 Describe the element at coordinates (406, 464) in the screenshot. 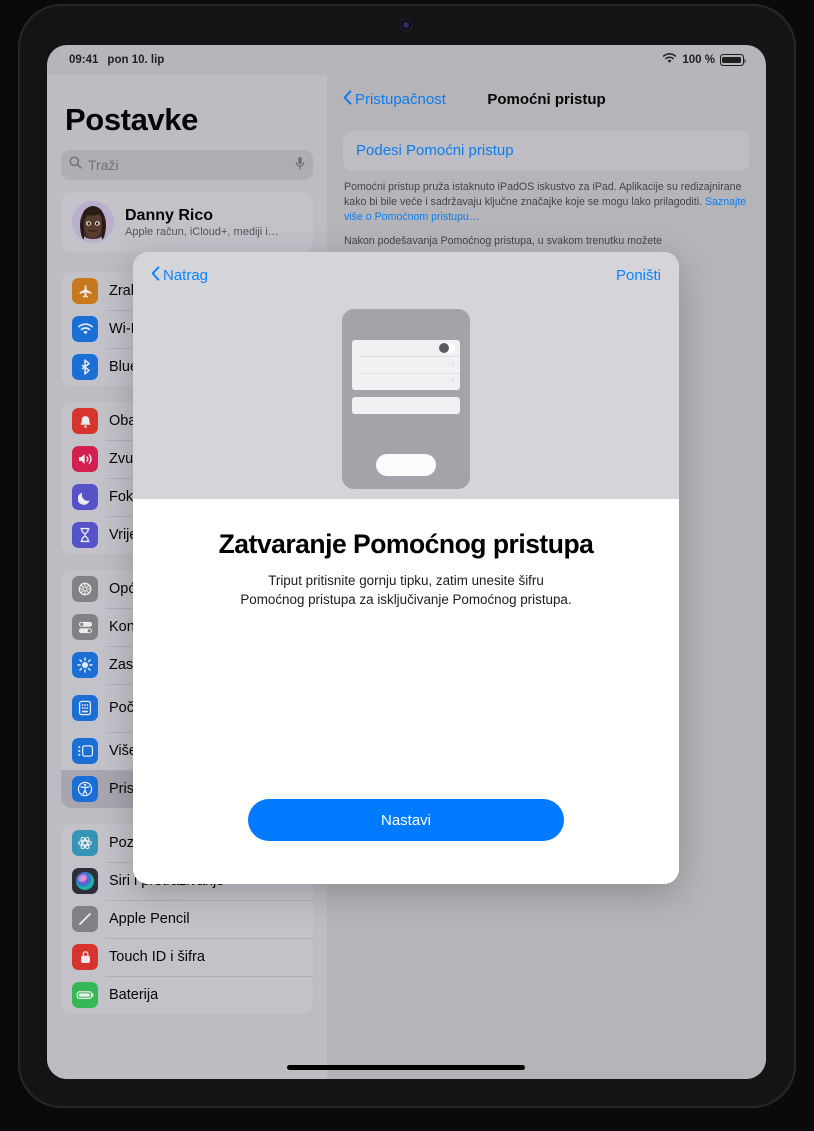

I see `illustration-button` at that location.